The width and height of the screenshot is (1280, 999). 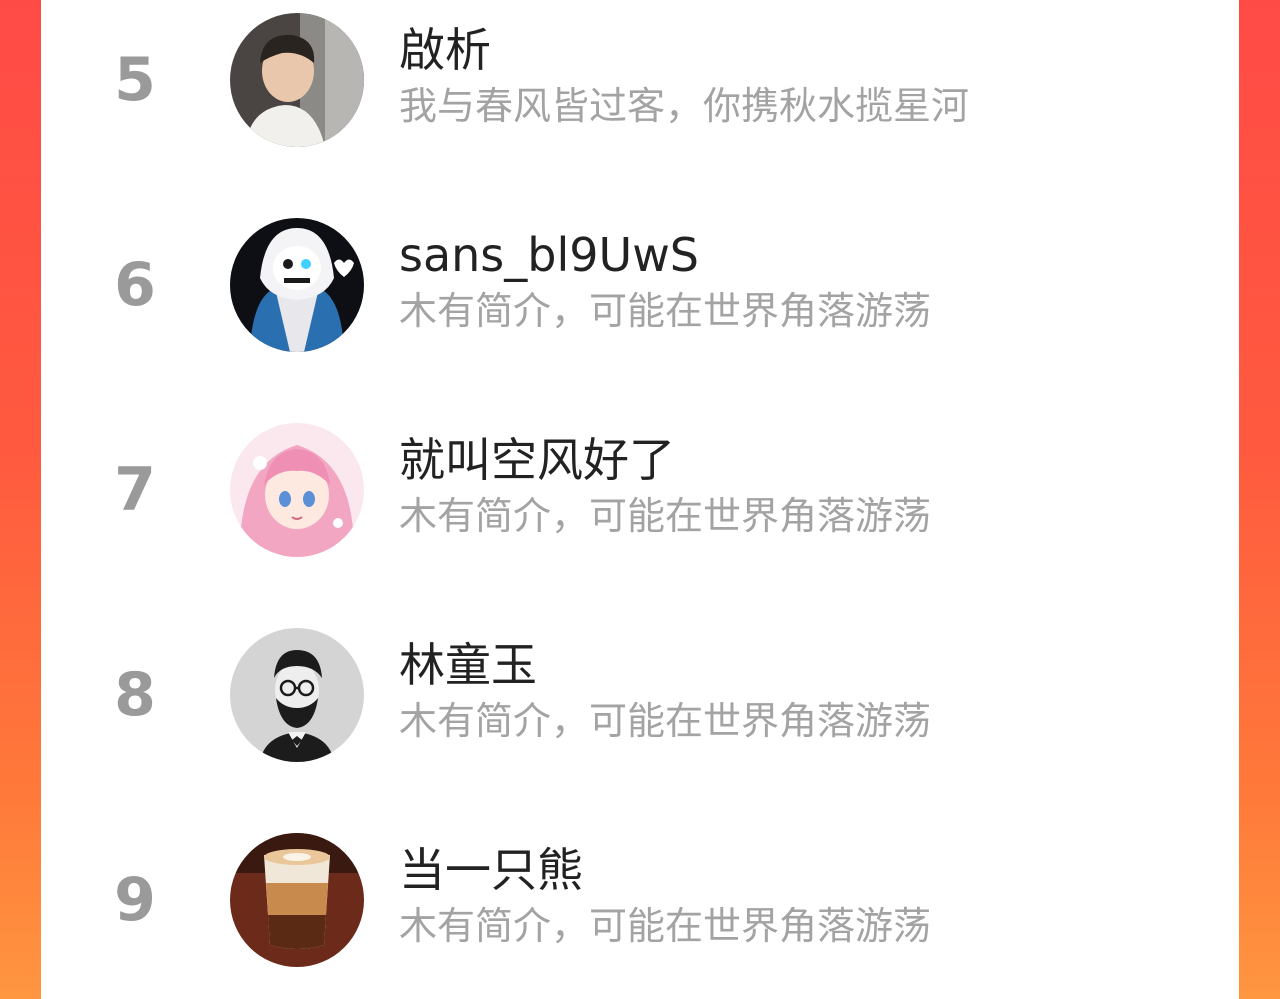 What do you see at coordinates (135, 285) in the screenshot?
I see `rank-number: 6` at bounding box center [135, 285].